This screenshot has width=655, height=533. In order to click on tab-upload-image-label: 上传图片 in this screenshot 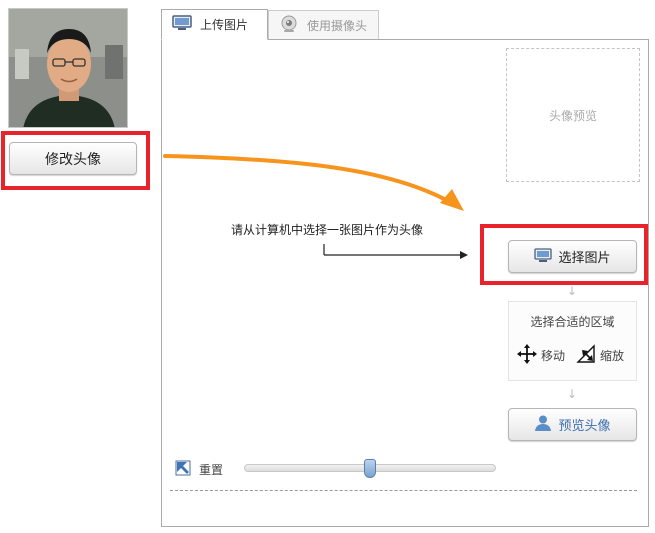, I will do `click(224, 25)`.